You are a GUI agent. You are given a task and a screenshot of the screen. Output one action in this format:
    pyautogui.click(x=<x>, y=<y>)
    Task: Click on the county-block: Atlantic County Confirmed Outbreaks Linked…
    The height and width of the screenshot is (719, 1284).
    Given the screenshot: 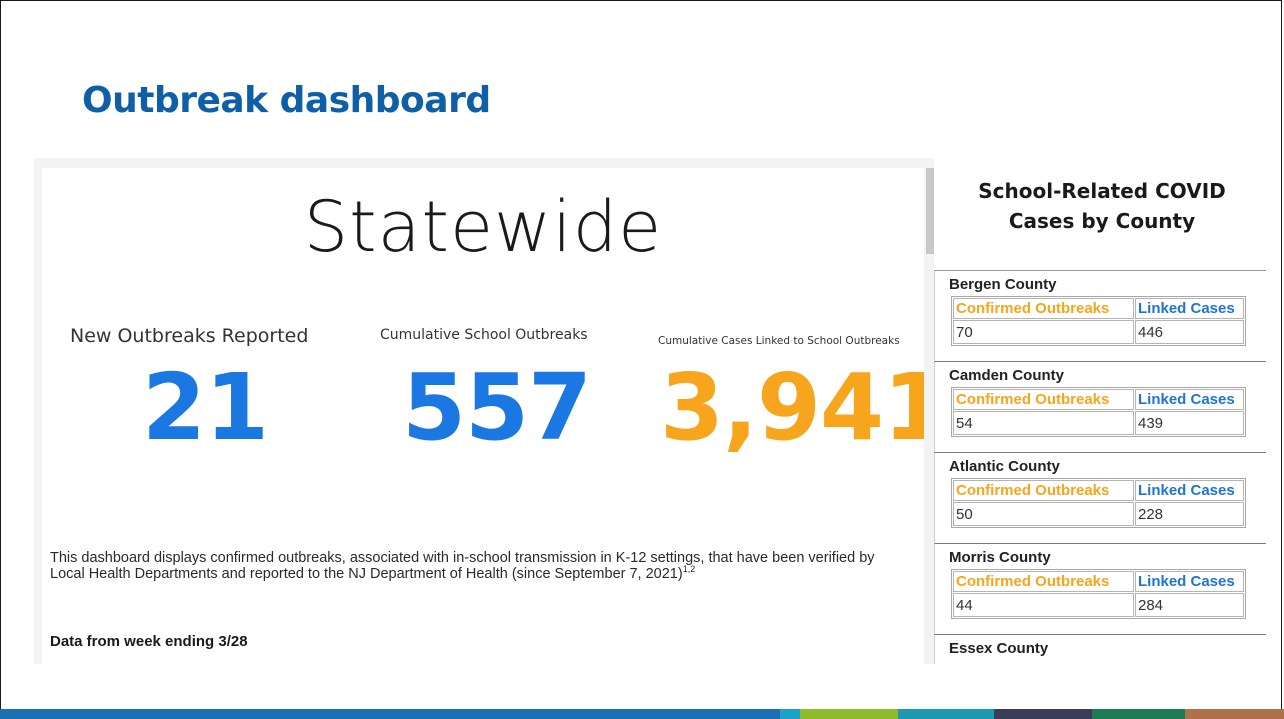 What is the action you would take?
    pyautogui.click(x=1100, y=498)
    